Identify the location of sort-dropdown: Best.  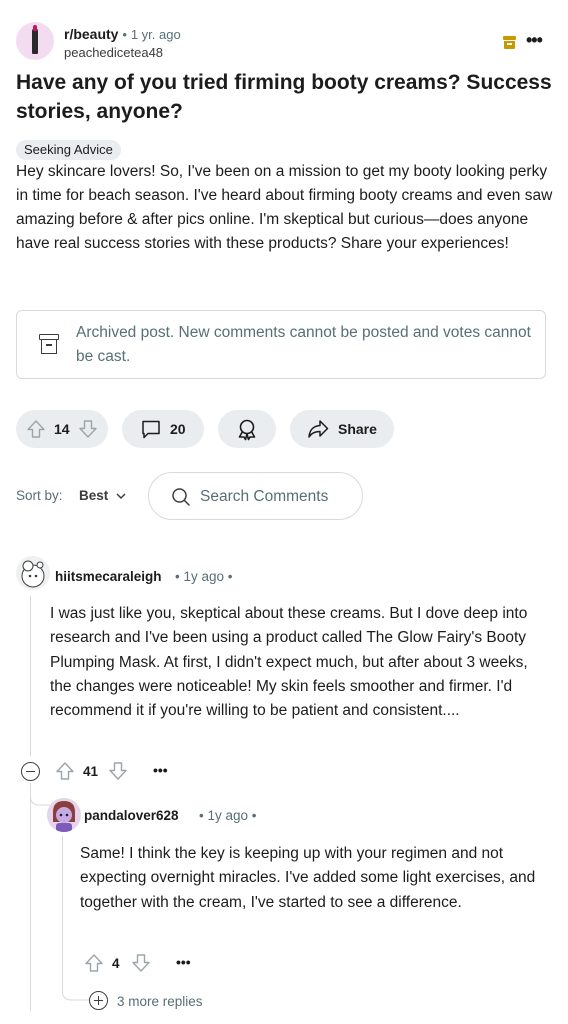
(93, 495).